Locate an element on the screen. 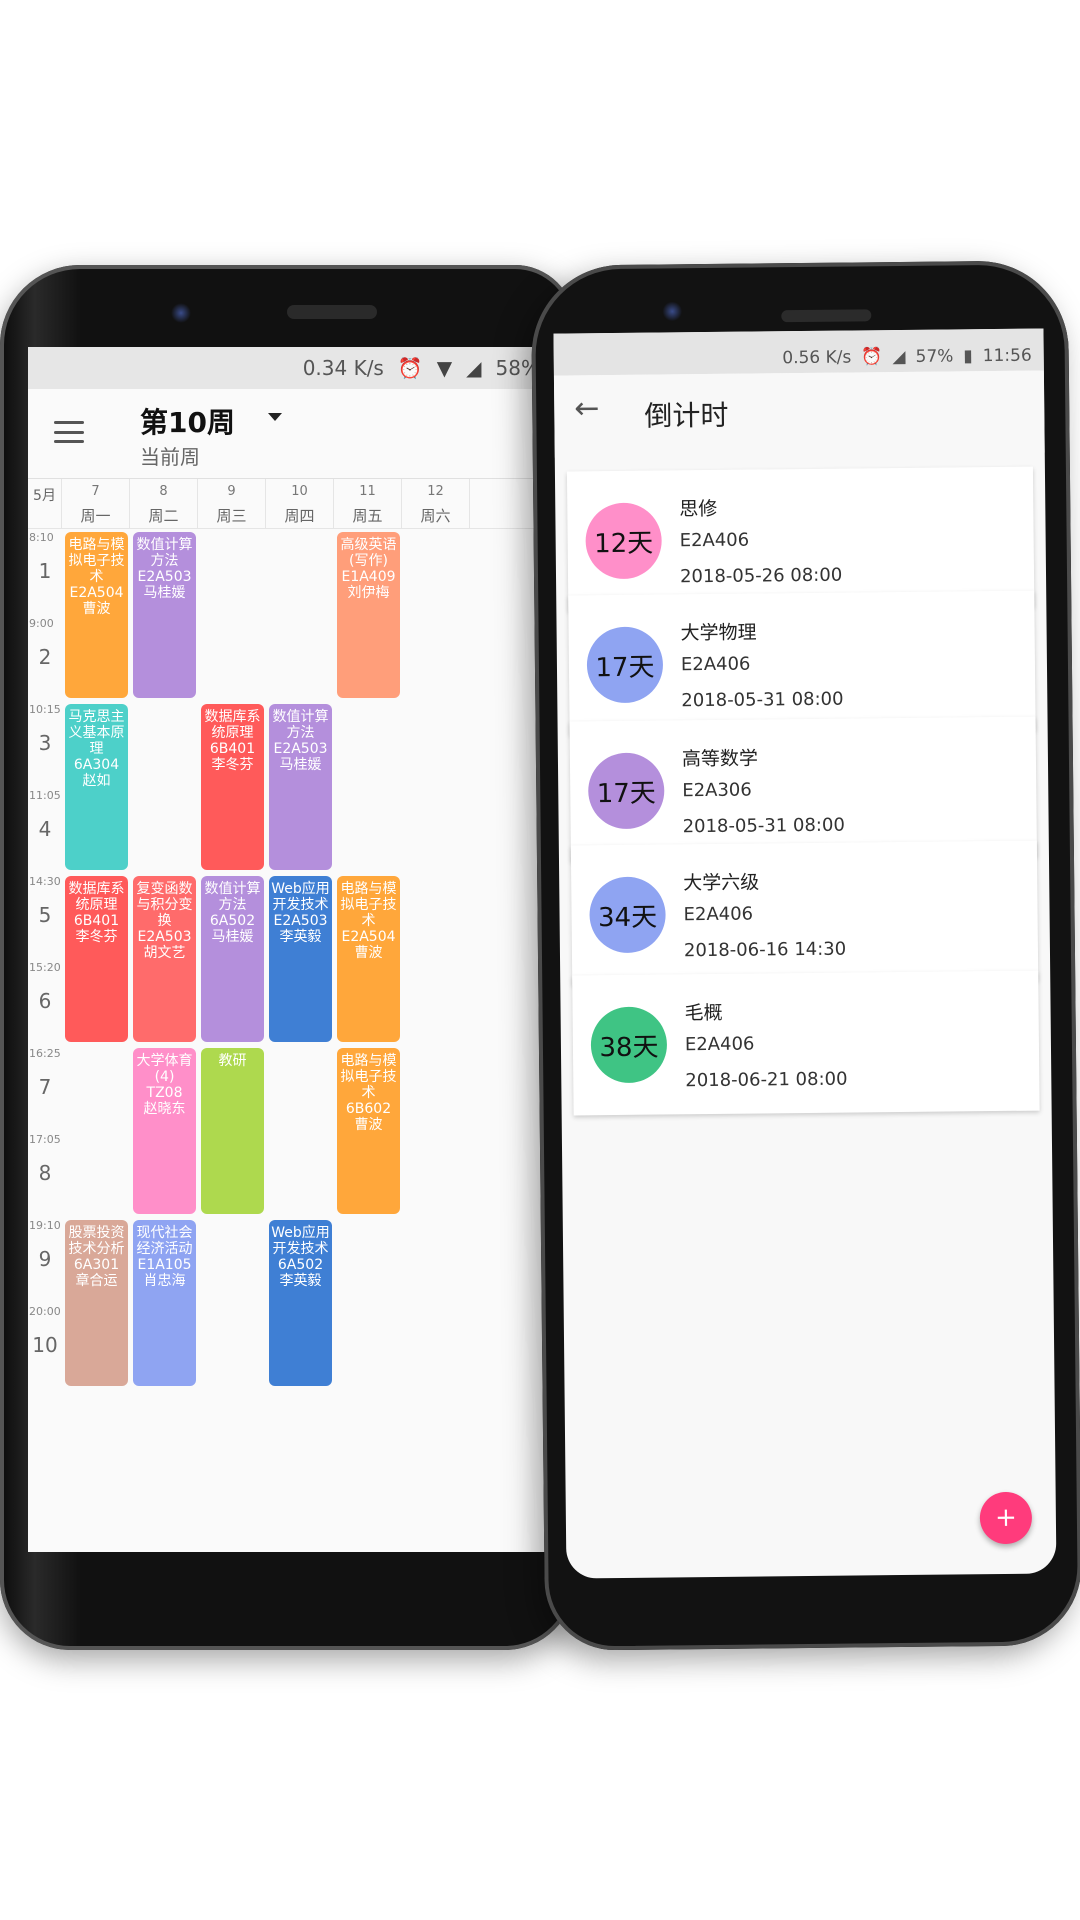 The image size is (1080, 1920). exam-time: 2018-05-31 08:00 is located at coordinates (762, 700).